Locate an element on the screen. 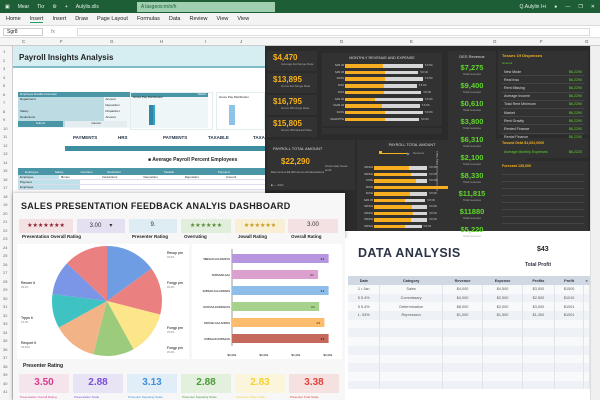 The width and height of the screenshot is (600, 400). row-header: 10 is located at coordinates (5, 128).